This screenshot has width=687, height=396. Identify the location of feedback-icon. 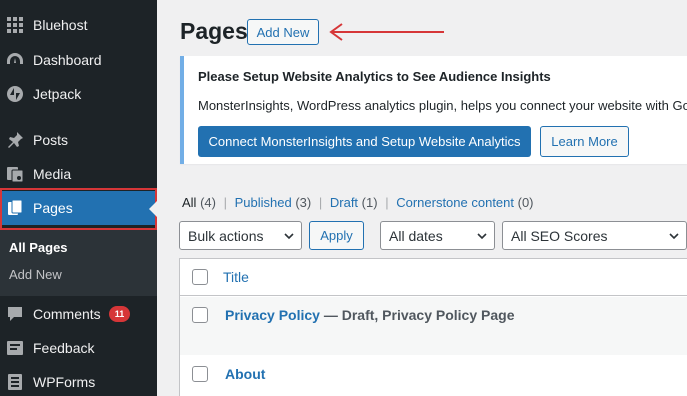
(15, 348).